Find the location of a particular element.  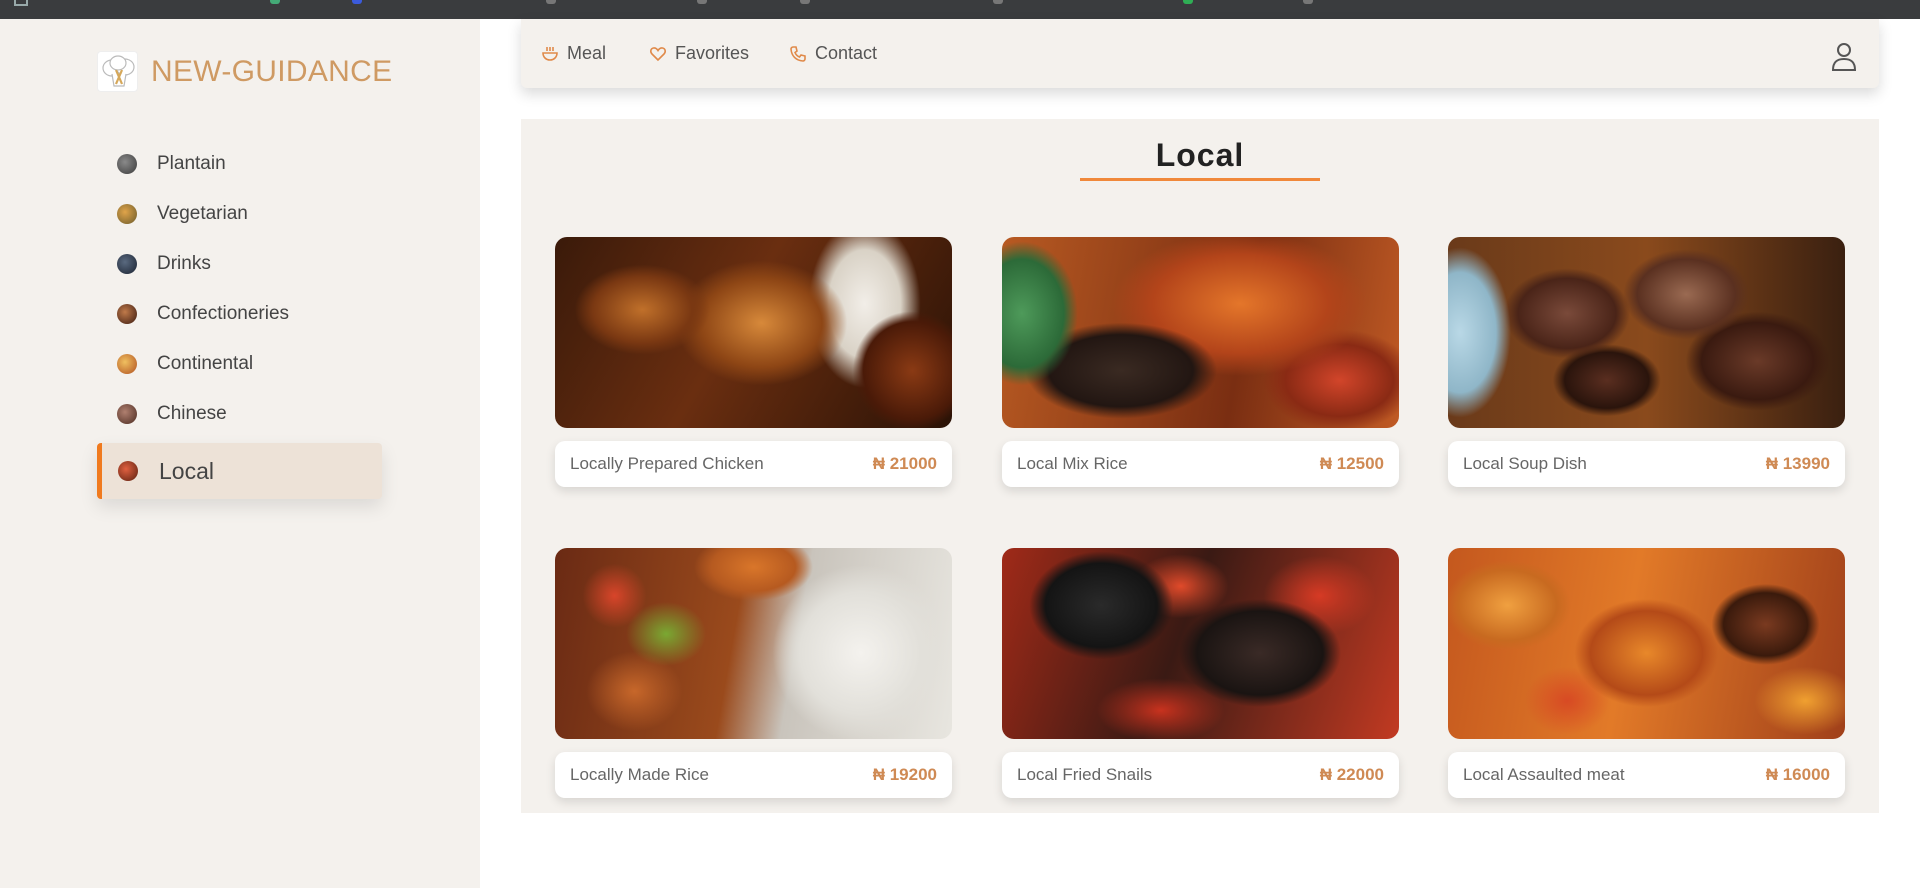

sidebar-item-plantain: Plantain is located at coordinates (239, 164).